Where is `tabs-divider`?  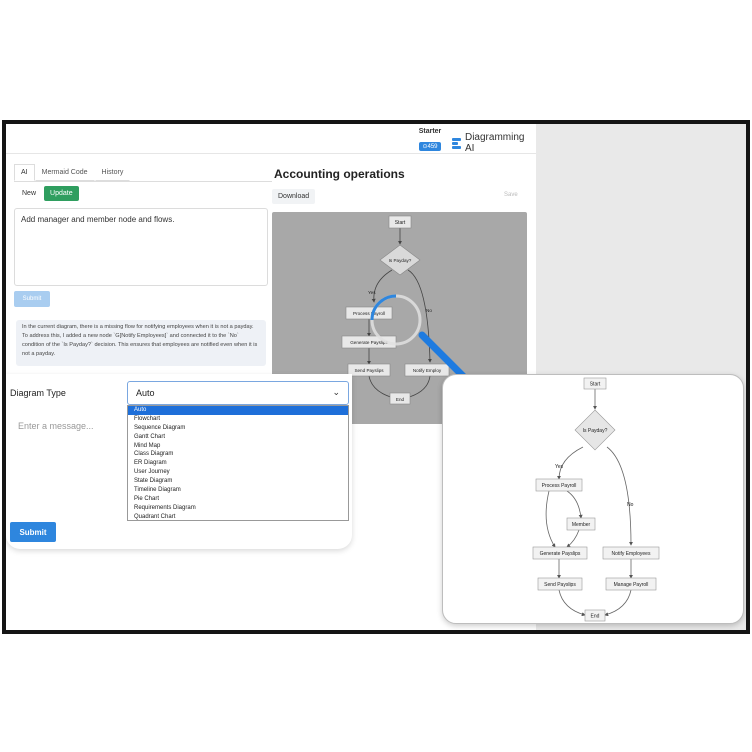
tabs-divider is located at coordinates (143, 181).